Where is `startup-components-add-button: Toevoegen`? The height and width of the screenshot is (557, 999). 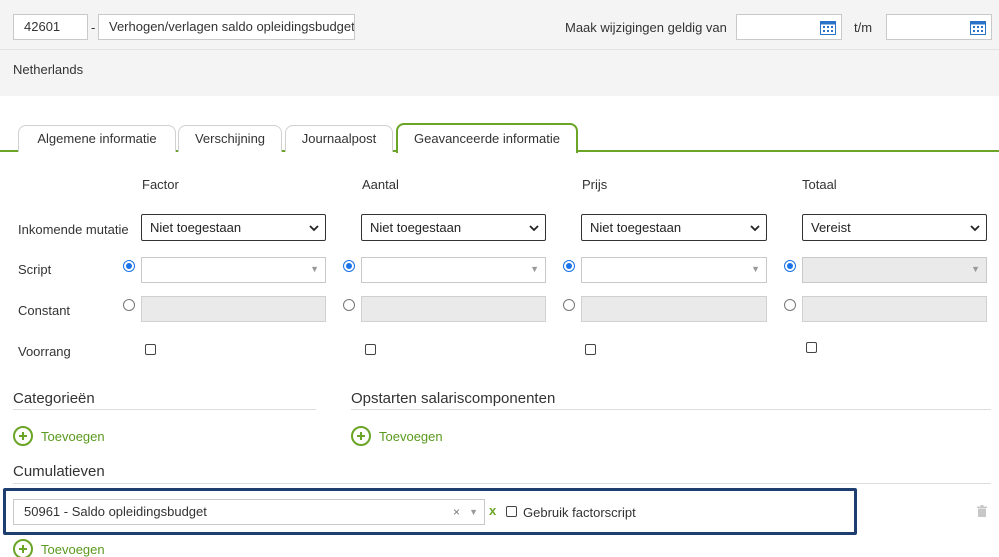
startup-components-add-button: Toevoegen is located at coordinates (397, 436).